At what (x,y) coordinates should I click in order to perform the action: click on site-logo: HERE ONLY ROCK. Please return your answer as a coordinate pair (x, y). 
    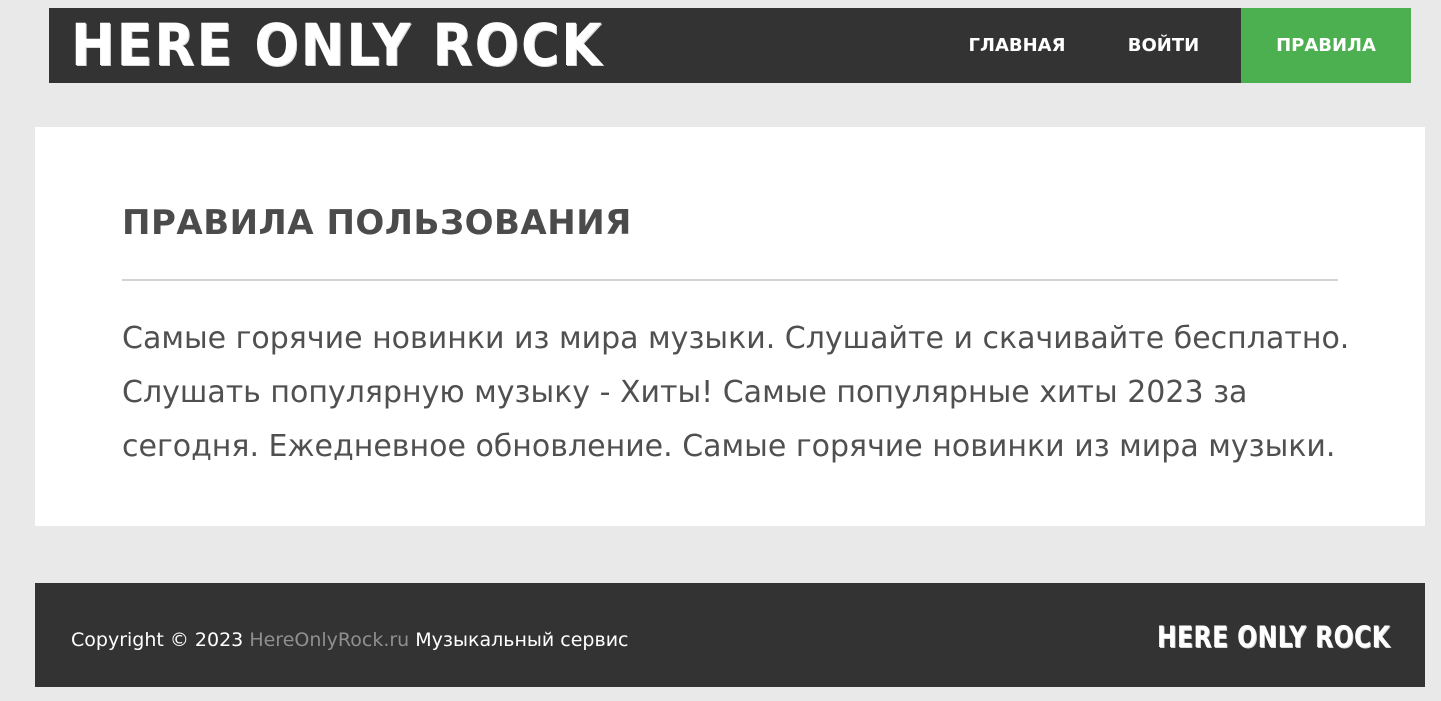
    Looking at the image, I should click on (337, 45).